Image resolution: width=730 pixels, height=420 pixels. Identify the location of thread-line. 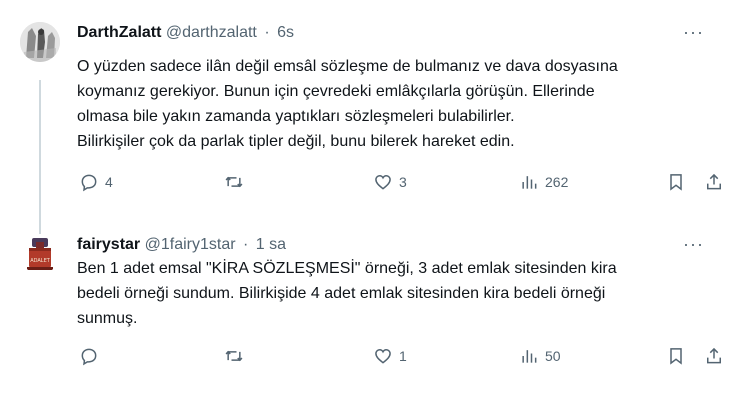
(40, 157).